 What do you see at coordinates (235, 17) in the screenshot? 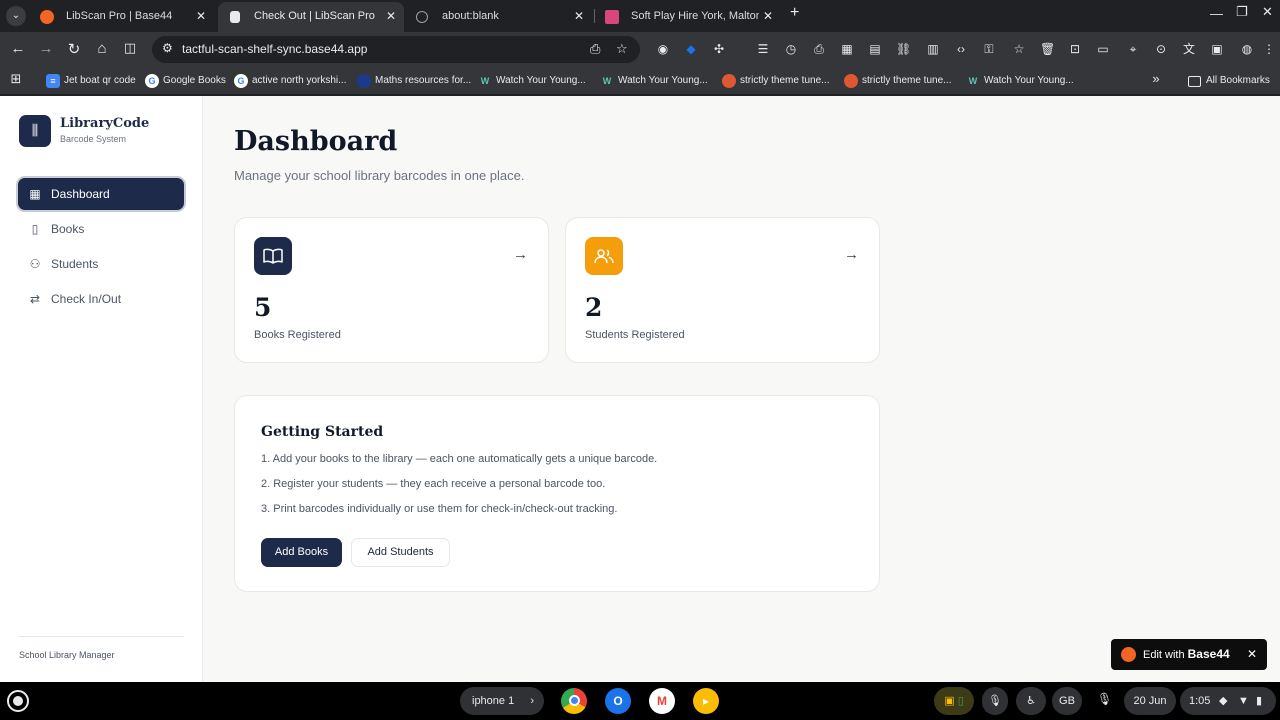
I see `book-icon` at bounding box center [235, 17].